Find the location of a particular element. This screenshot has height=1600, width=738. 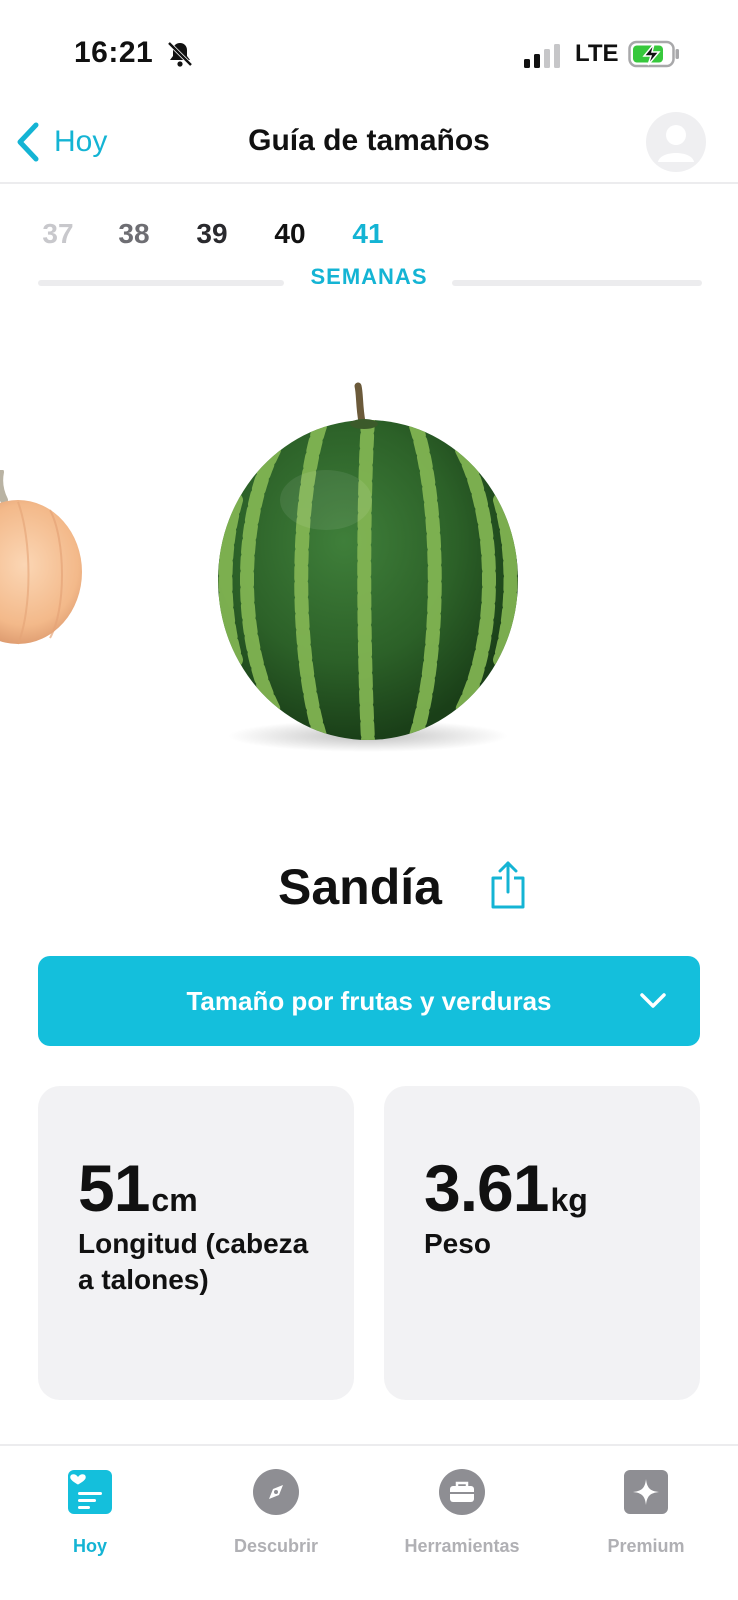

weight-value: 3.61 kg is located at coordinates (506, 1188).